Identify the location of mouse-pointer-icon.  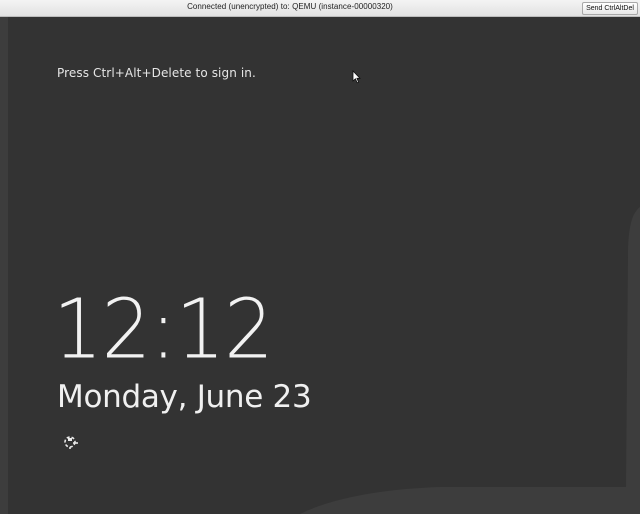
(356, 77).